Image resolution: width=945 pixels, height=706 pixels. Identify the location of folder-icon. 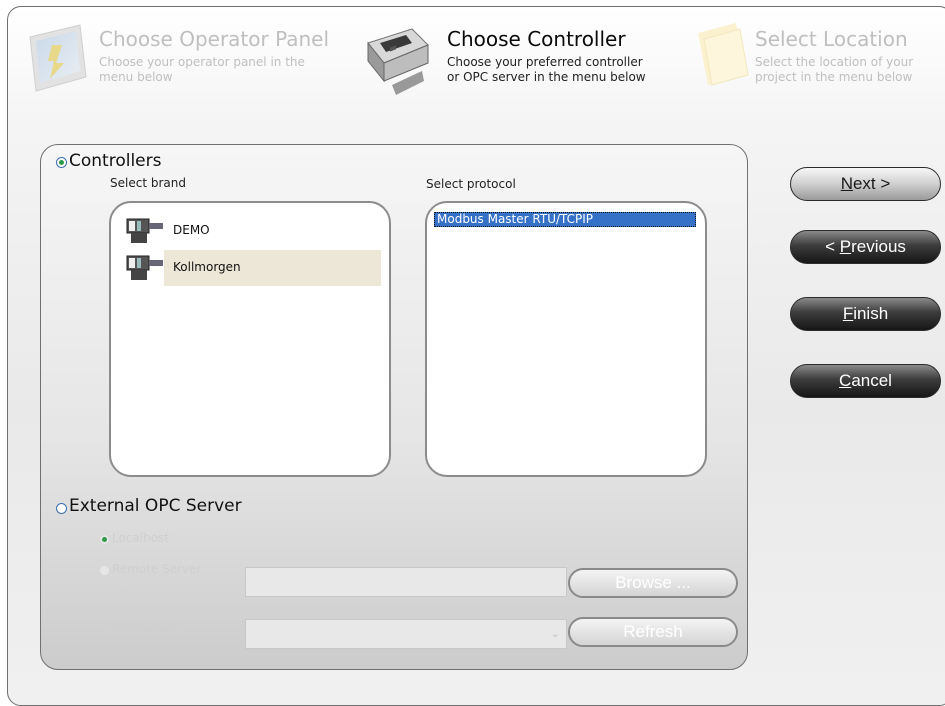
(723, 54).